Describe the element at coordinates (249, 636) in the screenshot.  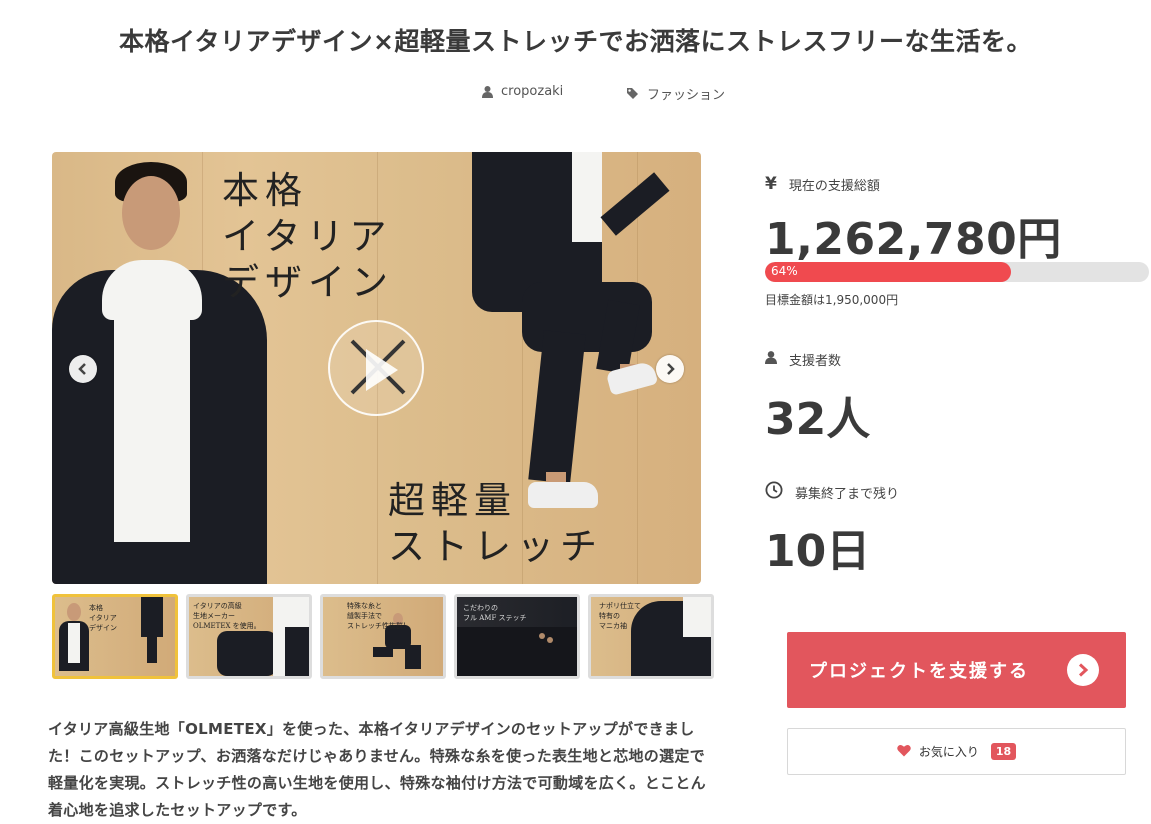
I see `thumbnail-2: イタリアの高級 生地メーカー OLMETEX を使用。` at that location.